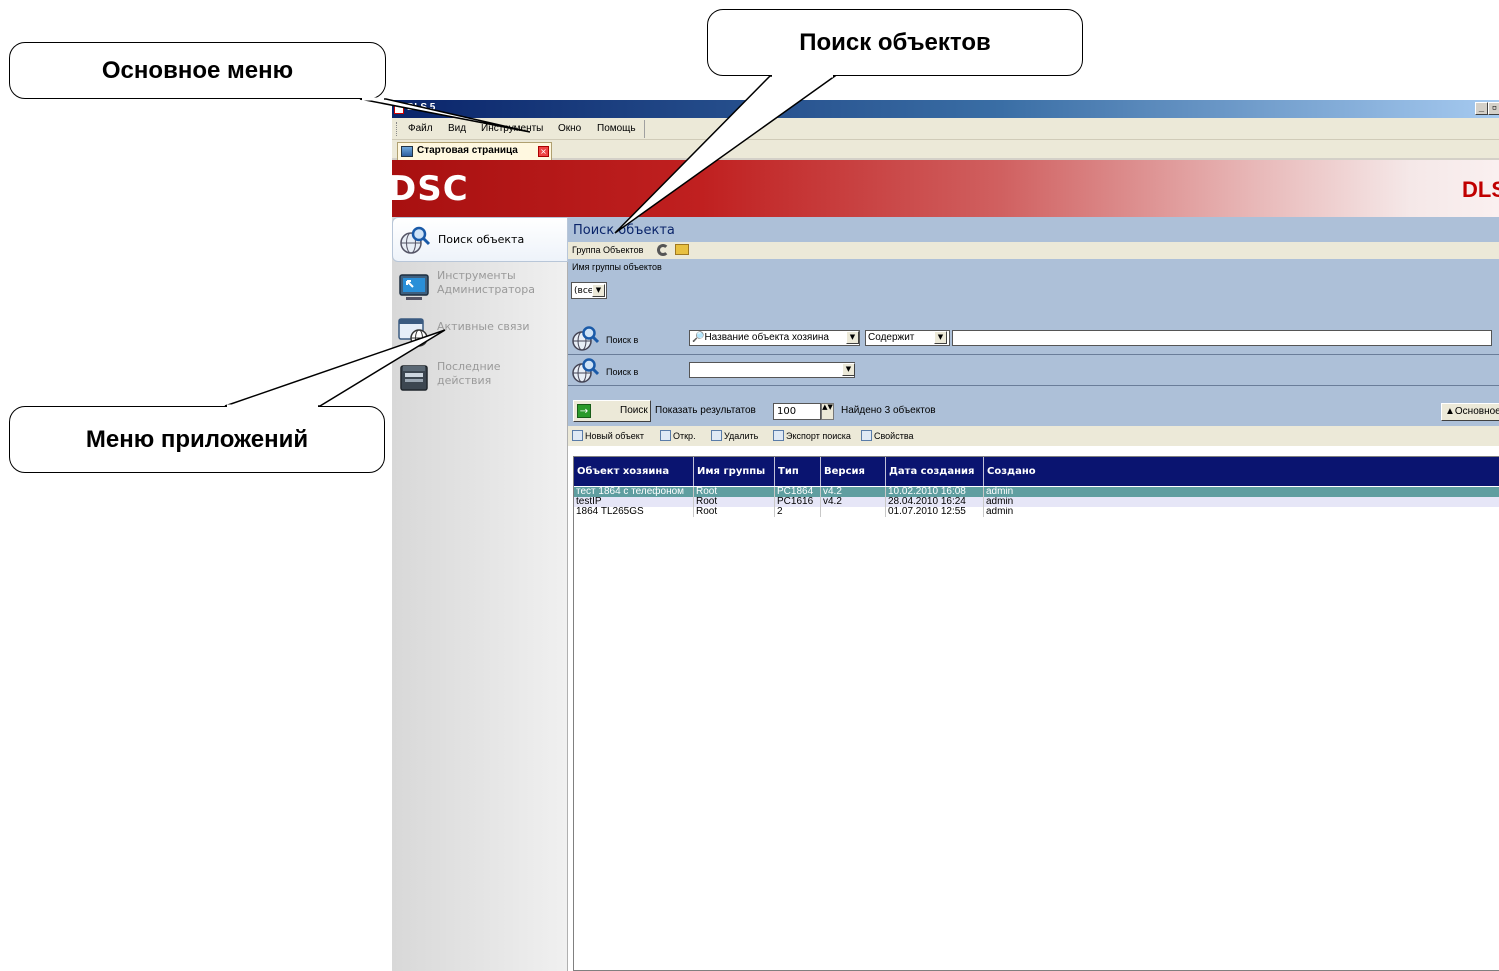 The height and width of the screenshot is (971, 1499). Describe the element at coordinates (894, 436) in the screenshot. I see `properties-label: Свойства` at that location.